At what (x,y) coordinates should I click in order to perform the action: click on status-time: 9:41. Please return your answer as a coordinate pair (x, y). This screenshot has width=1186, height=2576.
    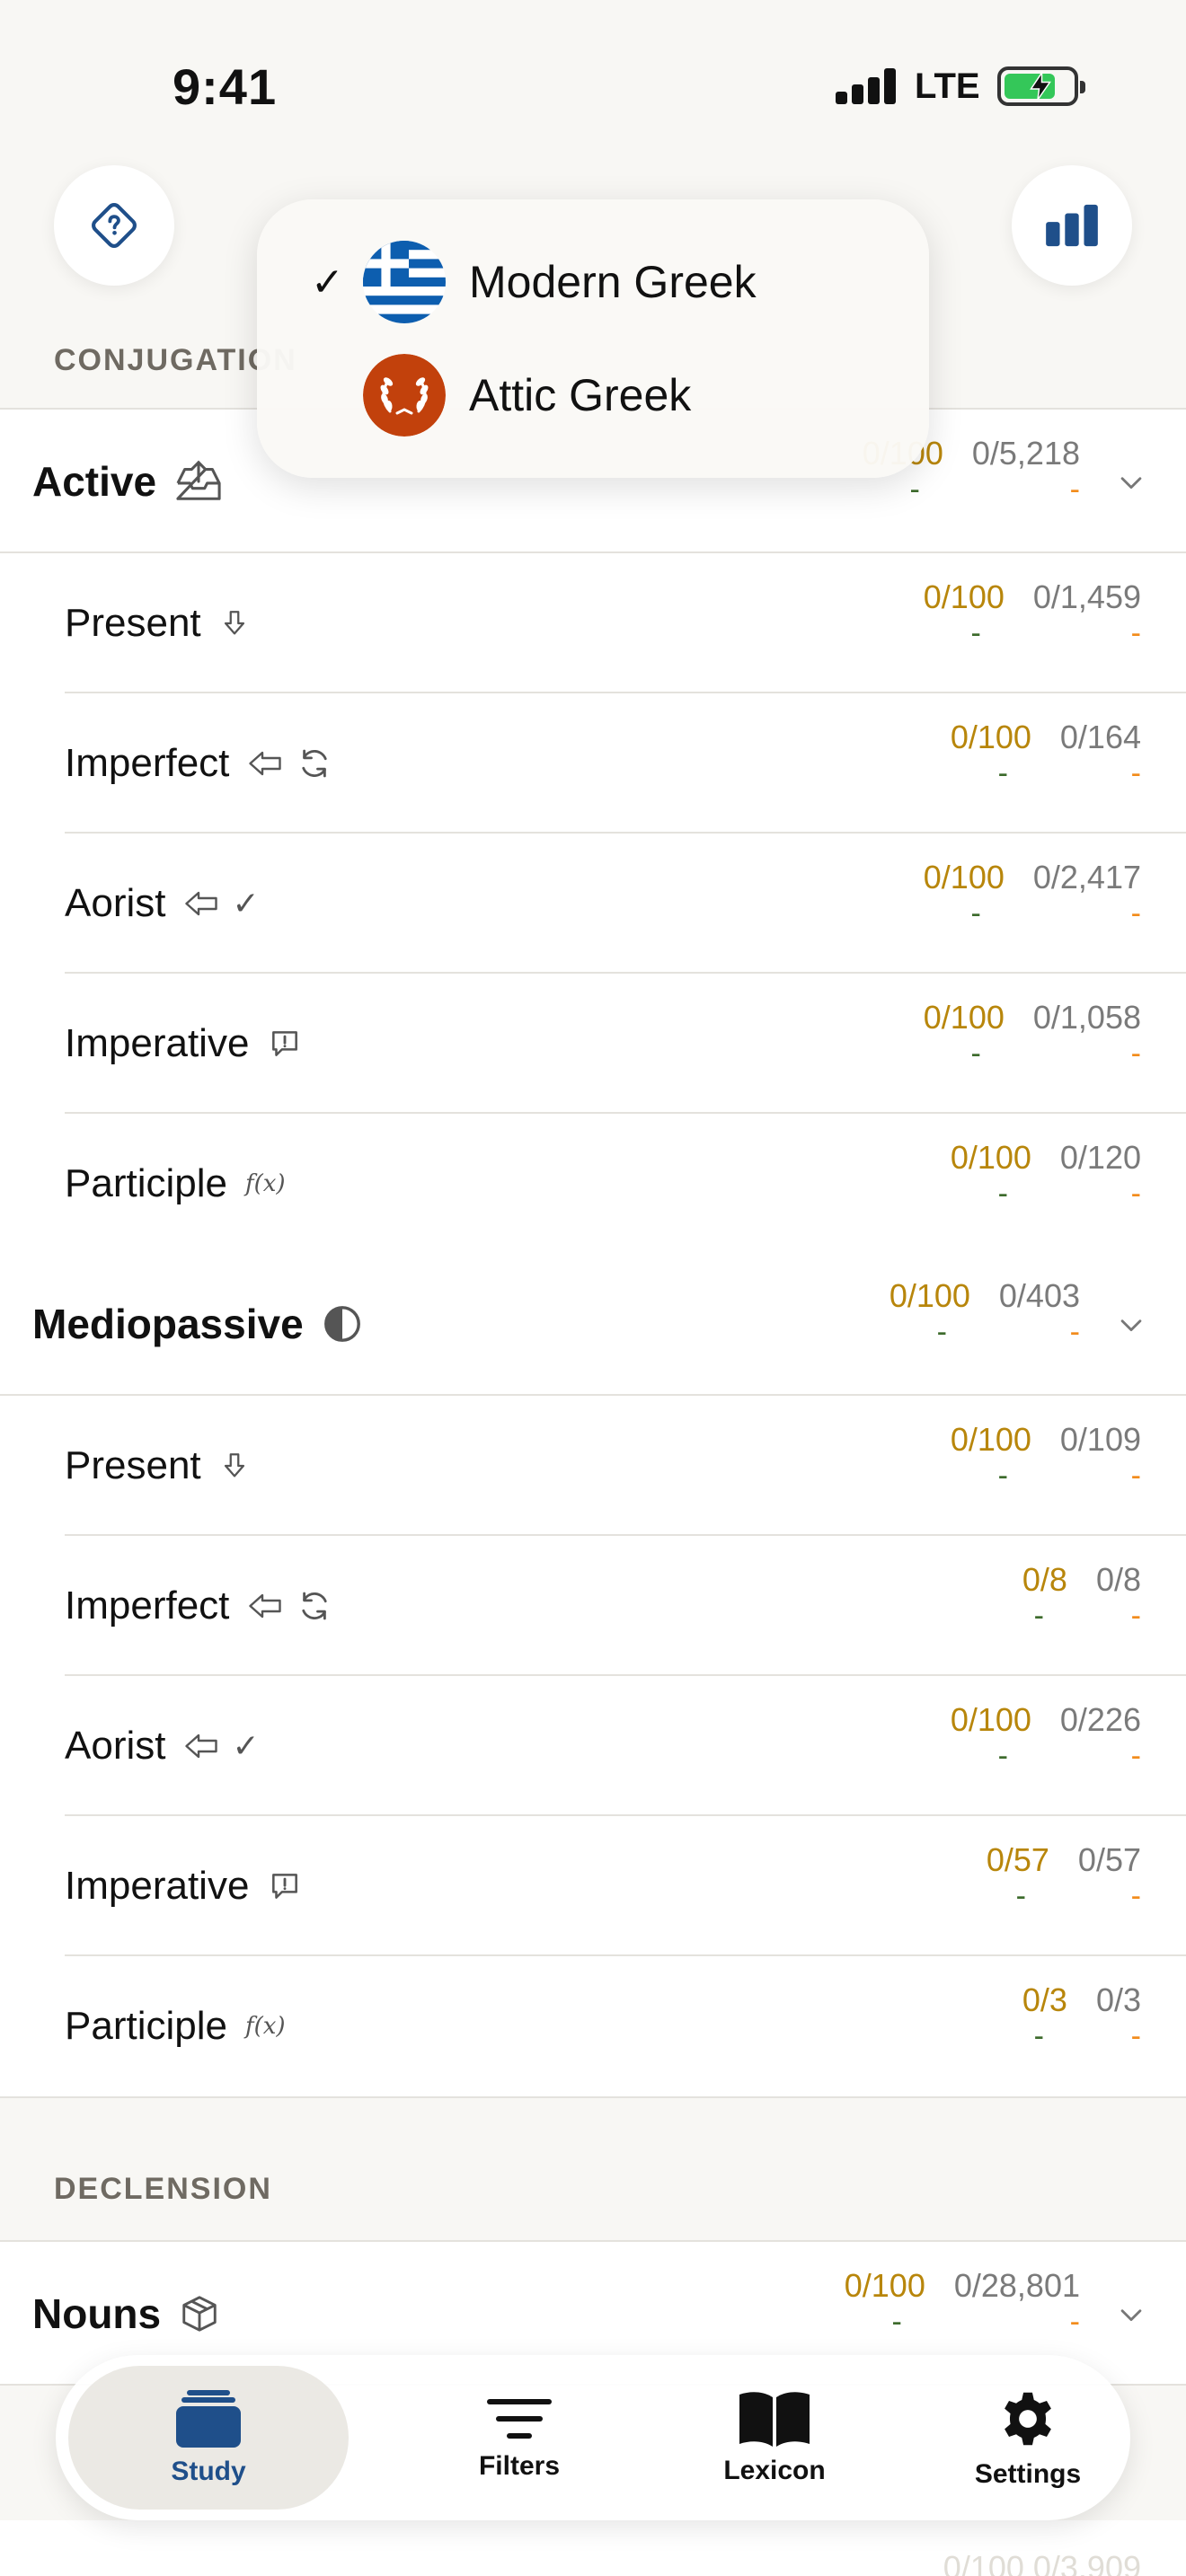
    Looking at the image, I should click on (225, 86).